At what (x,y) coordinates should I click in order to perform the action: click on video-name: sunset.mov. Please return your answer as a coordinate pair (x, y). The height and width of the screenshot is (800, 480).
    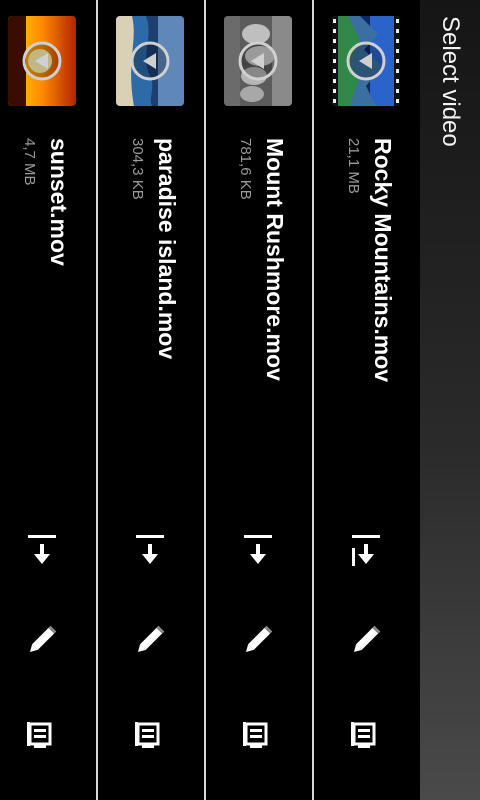
    Looking at the image, I should click on (59, 202).